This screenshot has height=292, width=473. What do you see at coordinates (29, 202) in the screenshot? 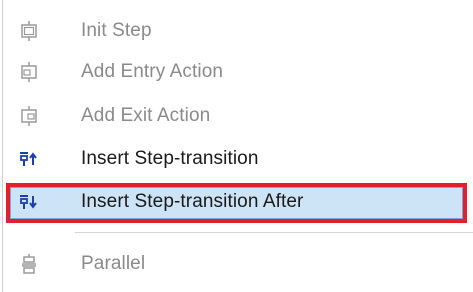
I see `insert-step-transition-after-icon` at bounding box center [29, 202].